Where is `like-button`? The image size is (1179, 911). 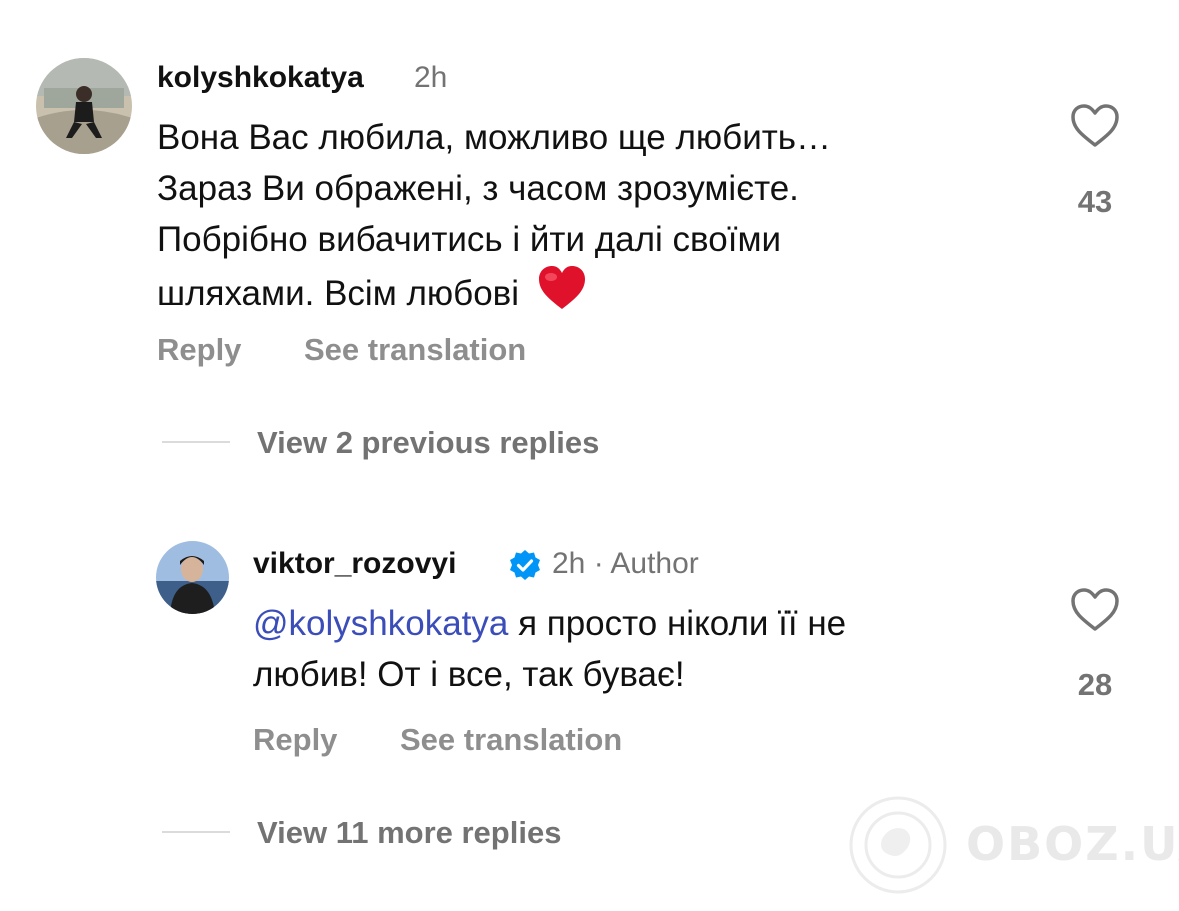 like-button is located at coordinates (1095, 128).